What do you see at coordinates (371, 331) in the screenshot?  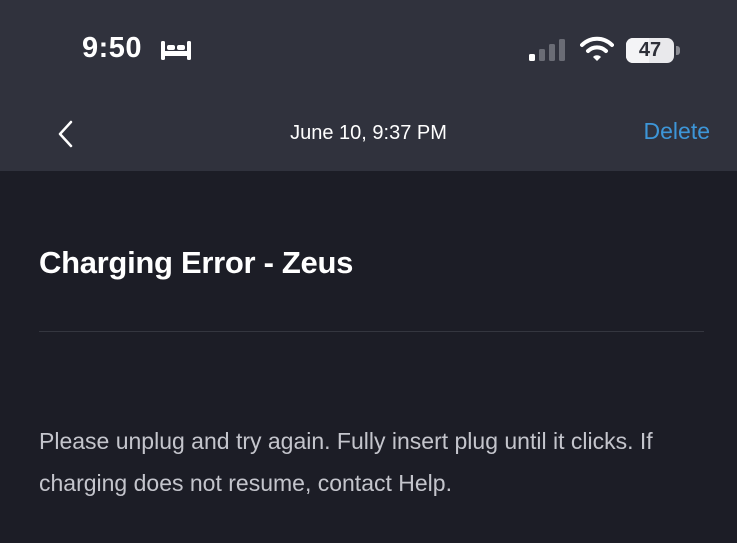 I see `divider` at bounding box center [371, 331].